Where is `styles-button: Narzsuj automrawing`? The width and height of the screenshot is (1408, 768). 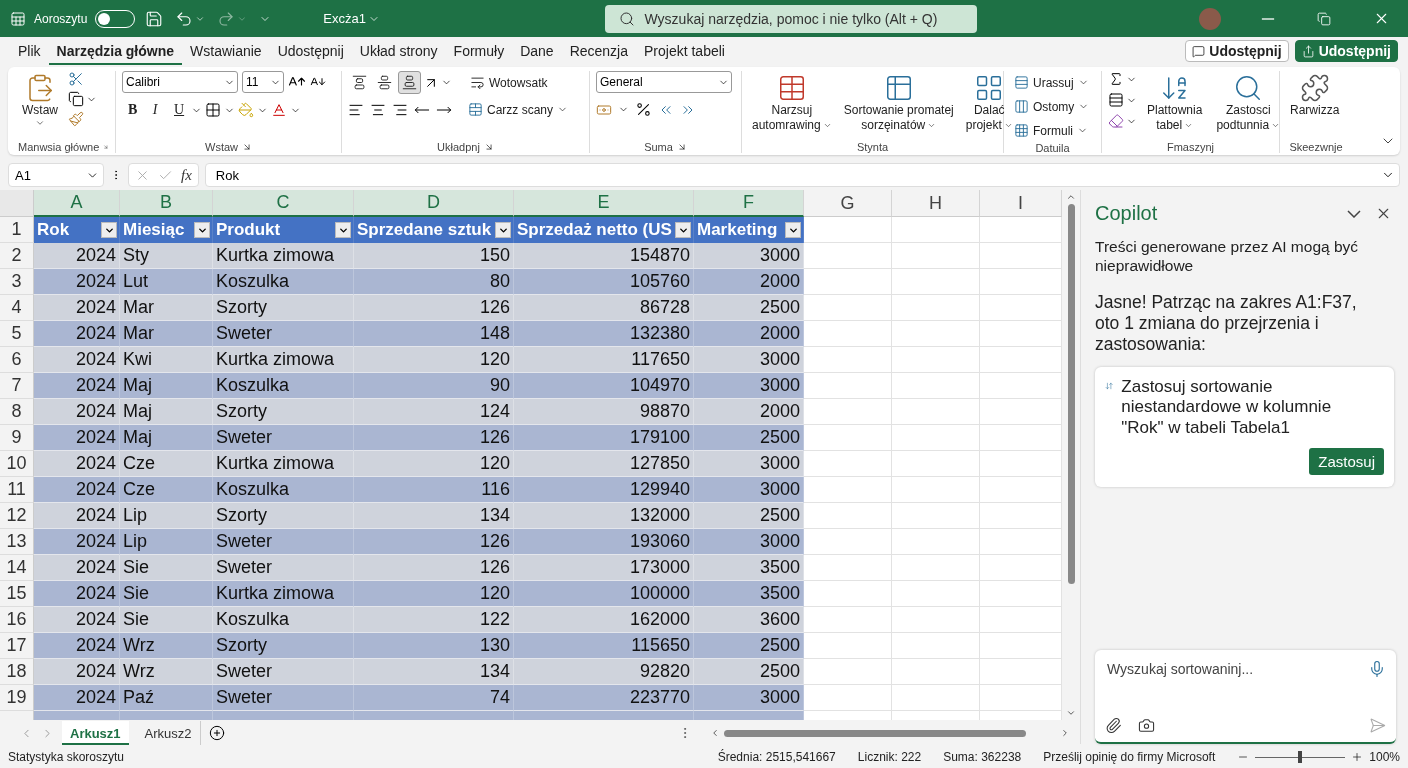 styles-button: Narzsuj automrawing is located at coordinates (792, 103).